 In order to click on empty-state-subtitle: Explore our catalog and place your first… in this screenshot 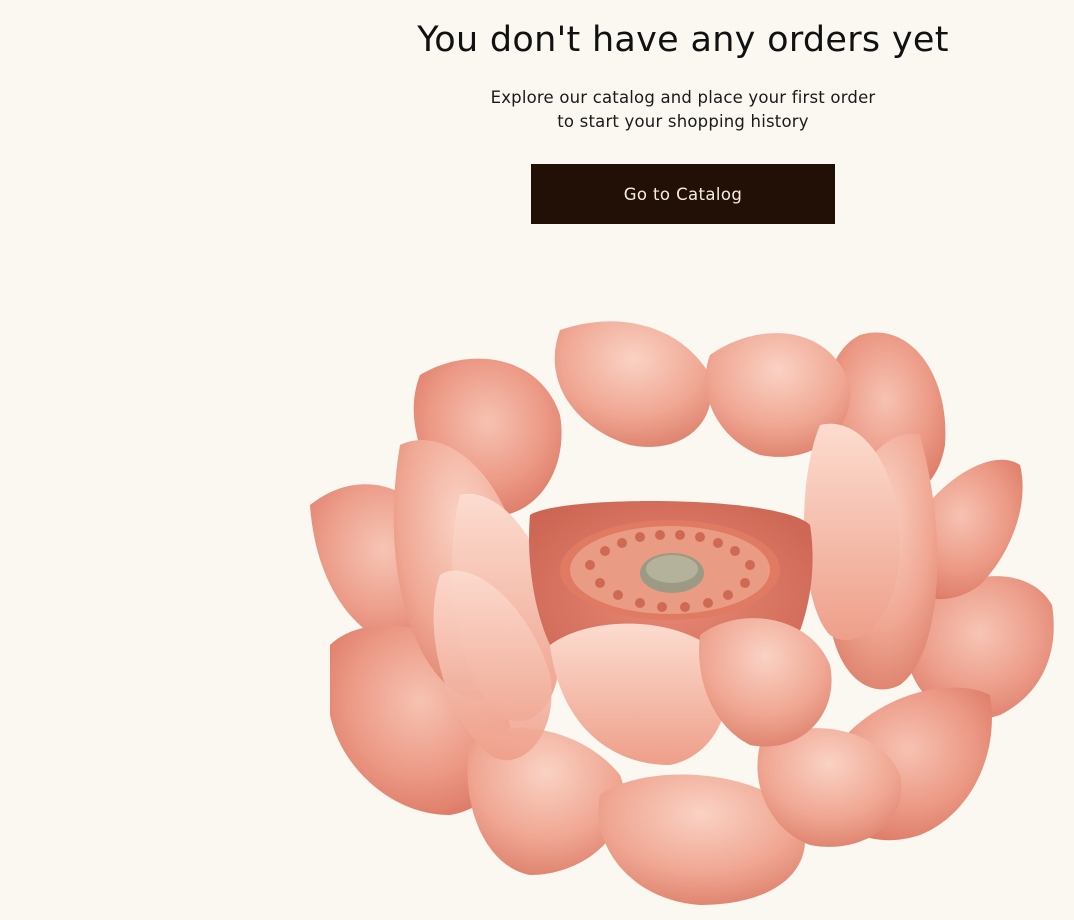, I will do `click(683, 110)`.